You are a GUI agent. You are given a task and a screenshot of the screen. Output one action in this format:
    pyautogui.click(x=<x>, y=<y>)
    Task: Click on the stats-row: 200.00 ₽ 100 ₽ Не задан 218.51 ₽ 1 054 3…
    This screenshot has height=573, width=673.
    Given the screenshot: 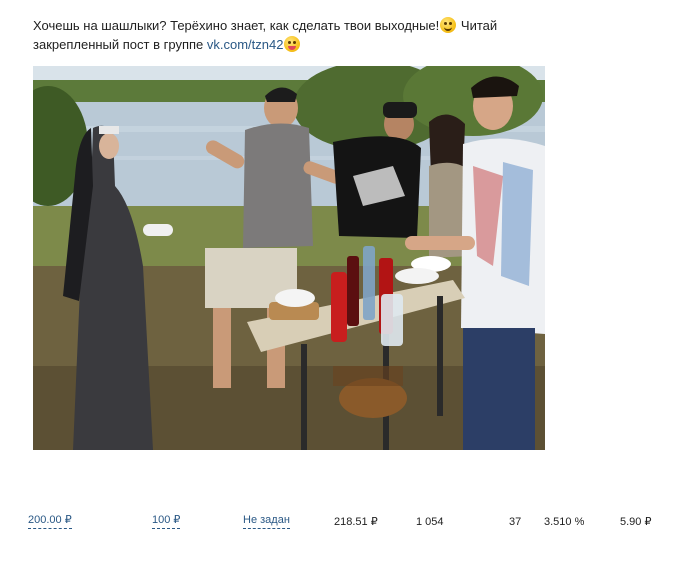 What is the action you would take?
    pyautogui.click(x=336, y=522)
    